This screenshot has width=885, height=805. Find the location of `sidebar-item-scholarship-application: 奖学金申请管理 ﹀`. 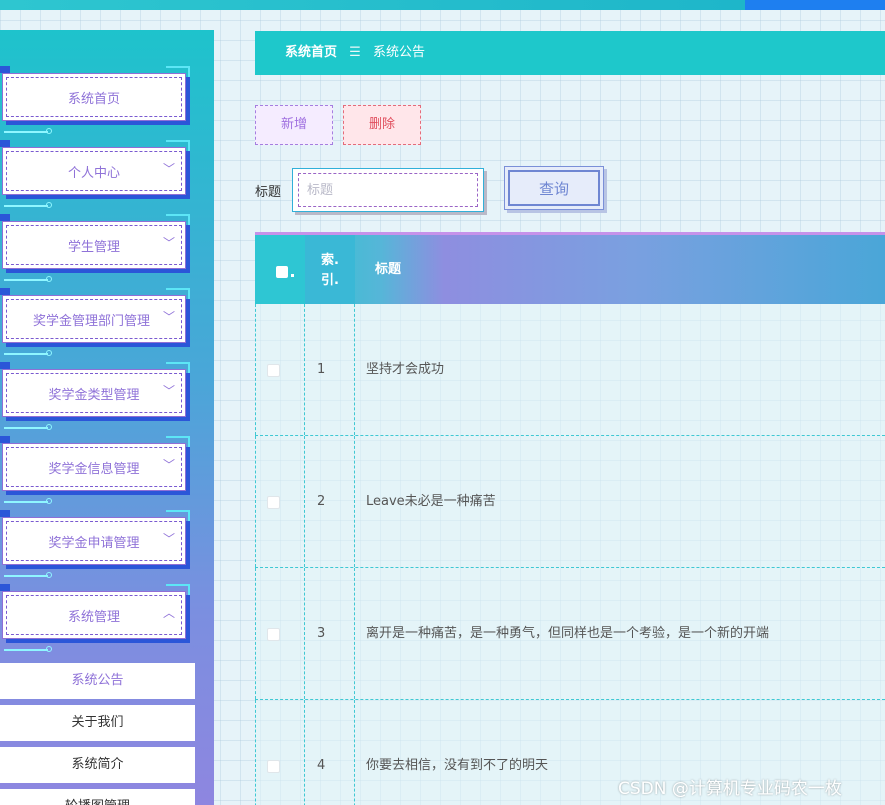

sidebar-item-scholarship-application: 奖学金申请管理 ﹀ is located at coordinates (94, 541).